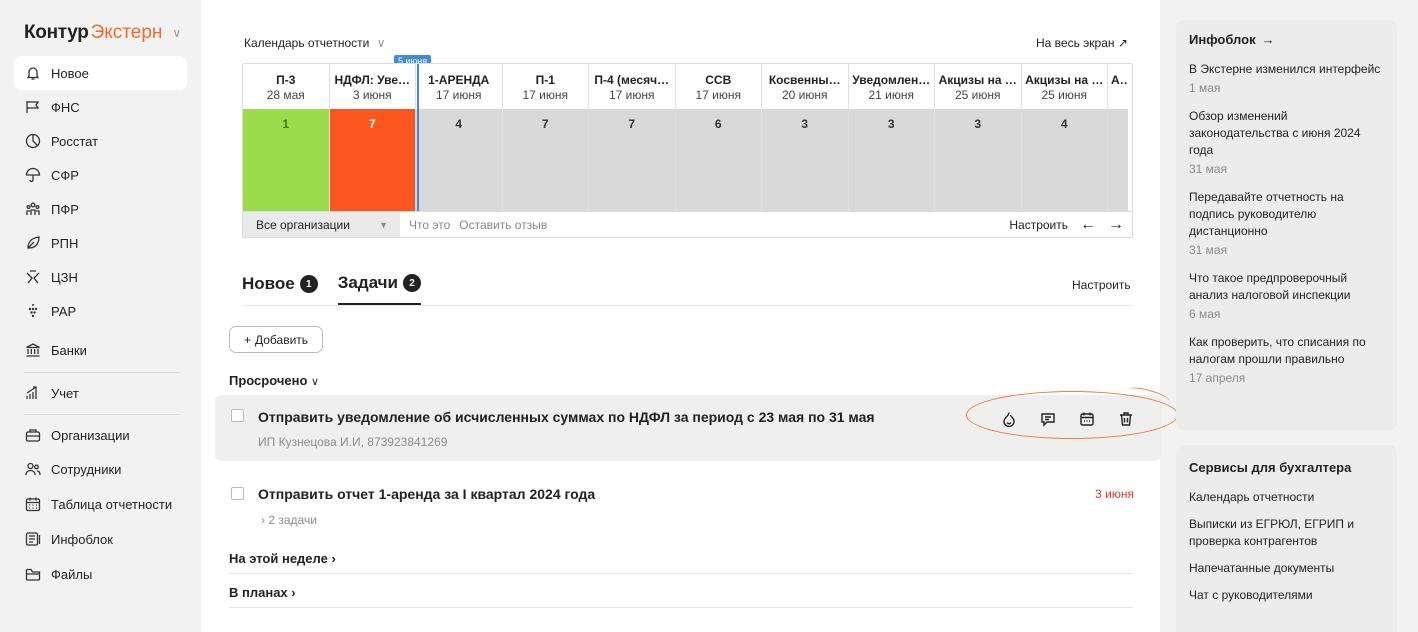 The image size is (1418, 632). What do you see at coordinates (282, 558) in the screenshot?
I see `section-this-week: На этой неделе ›` at bounding box center [282, 558].